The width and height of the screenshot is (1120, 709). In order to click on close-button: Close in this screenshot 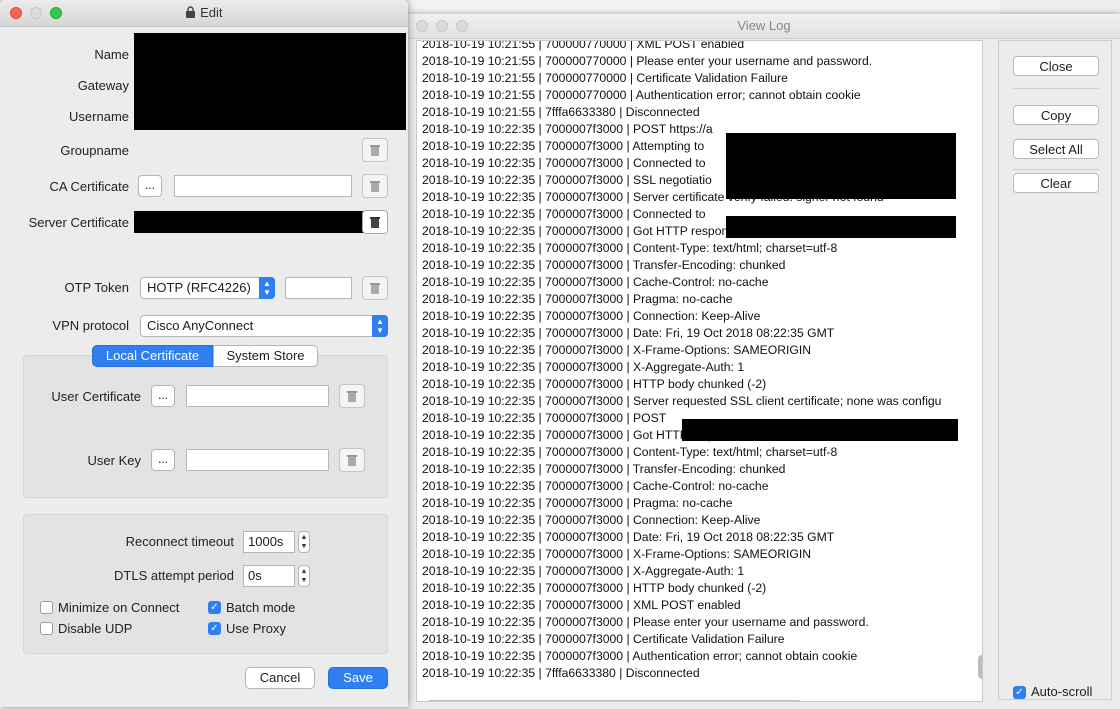, I will do `click(1056, 66)`.